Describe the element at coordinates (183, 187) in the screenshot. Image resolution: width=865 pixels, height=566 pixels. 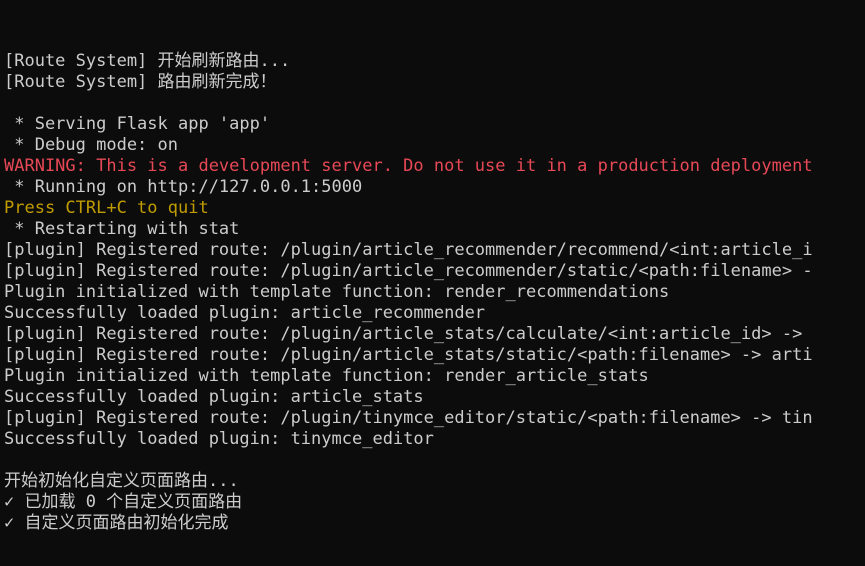
I see `running-on-line: * Running on http://127.0.0.1:5000` at that location.